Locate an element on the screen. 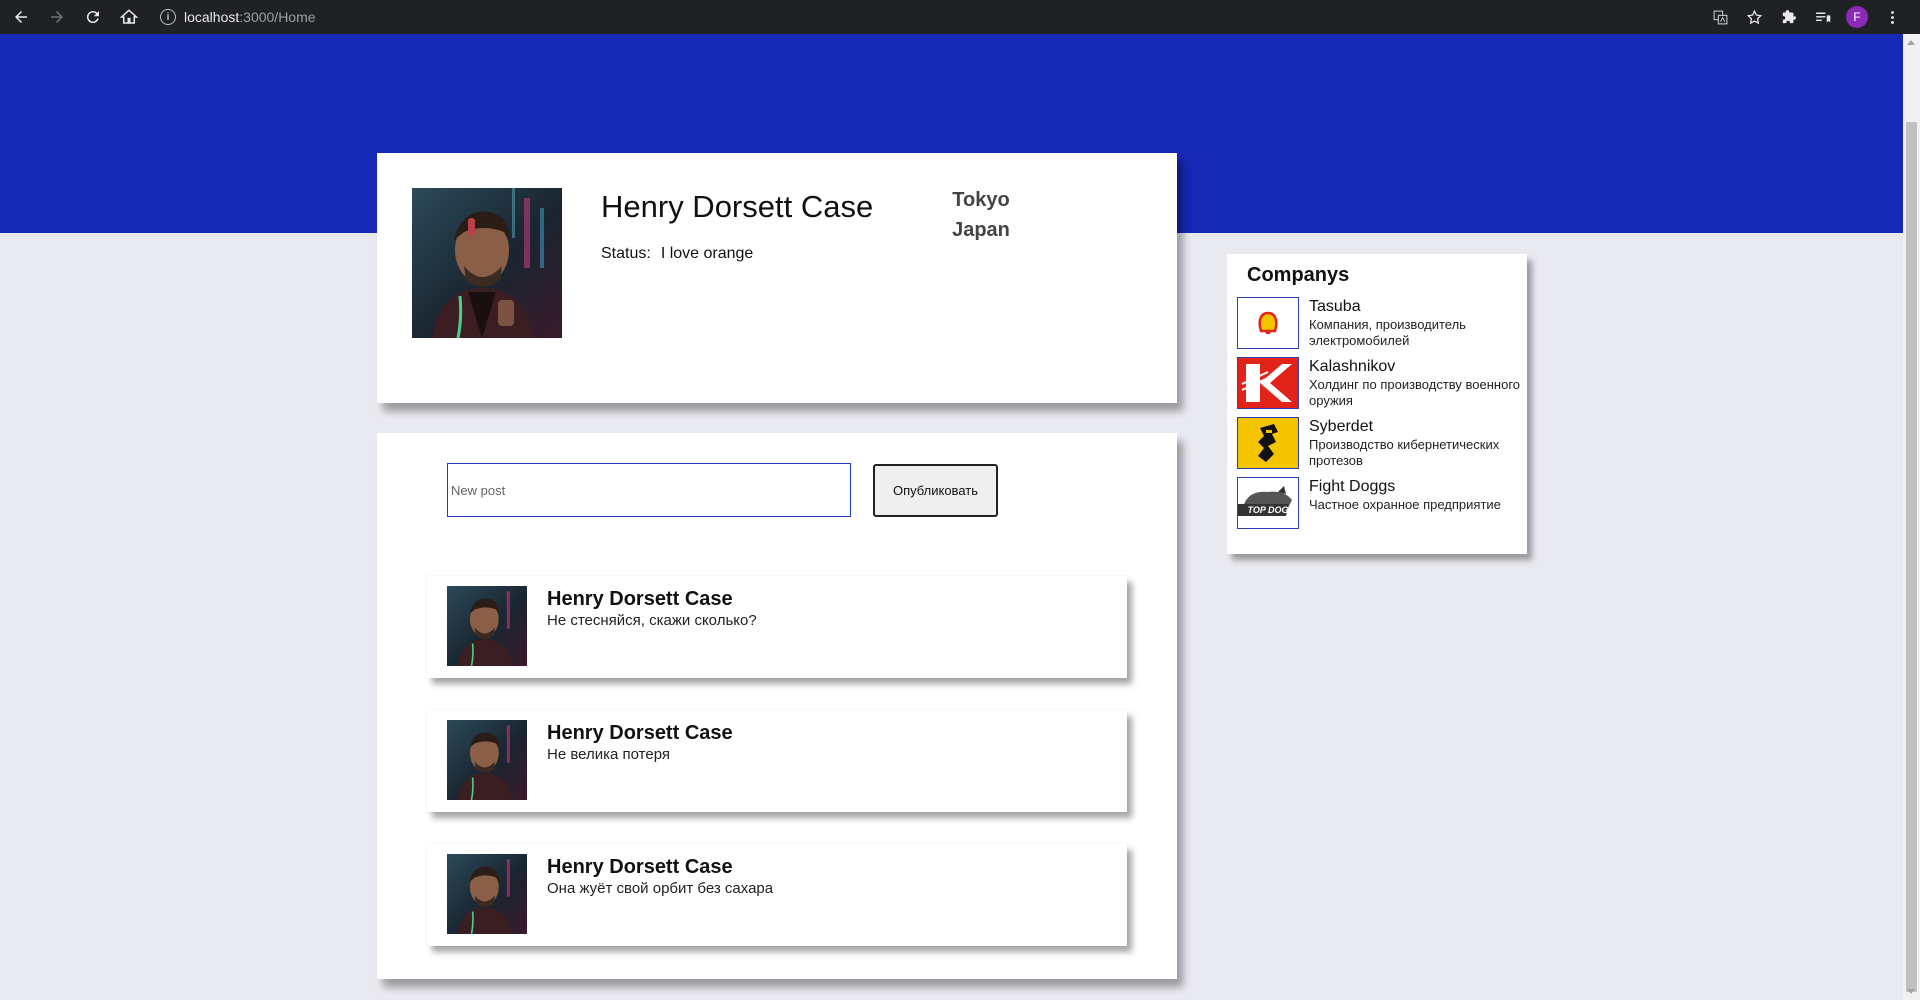 The image size is (1920, 1000). extensions-button is located at coordinates (1788, 17).